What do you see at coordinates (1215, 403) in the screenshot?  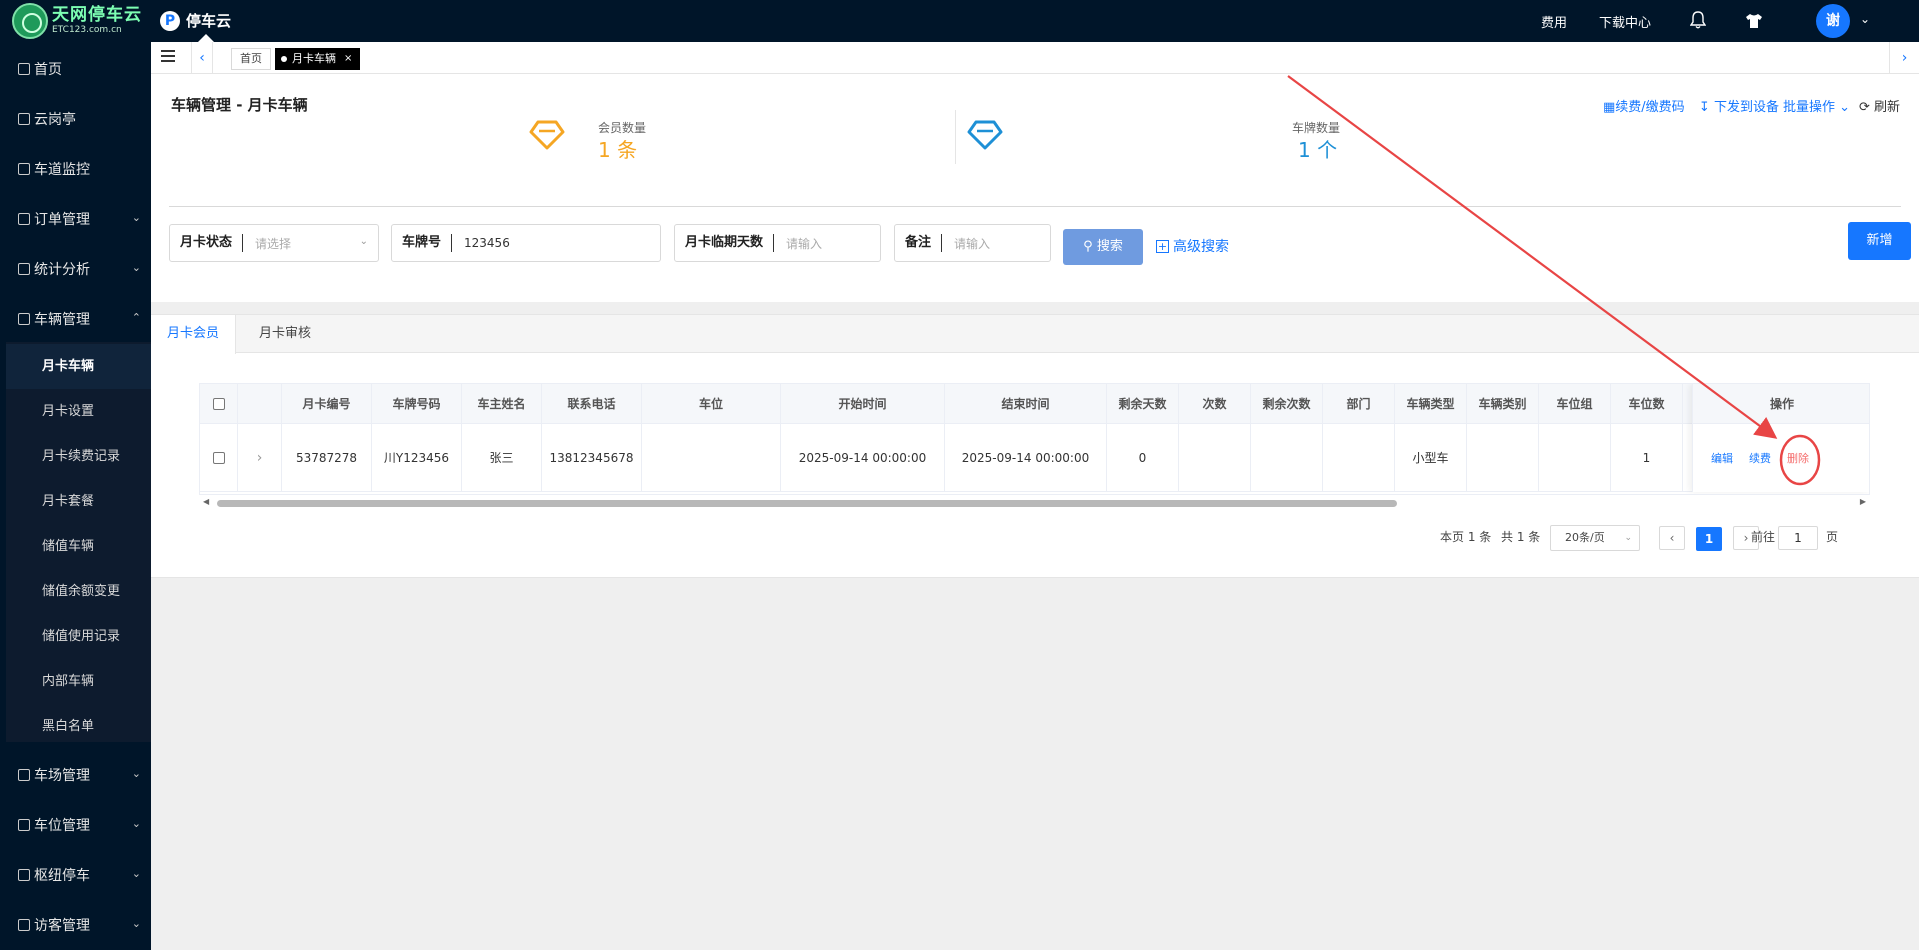 I see `column-header: 次数` at bounding box center [1215, 403].